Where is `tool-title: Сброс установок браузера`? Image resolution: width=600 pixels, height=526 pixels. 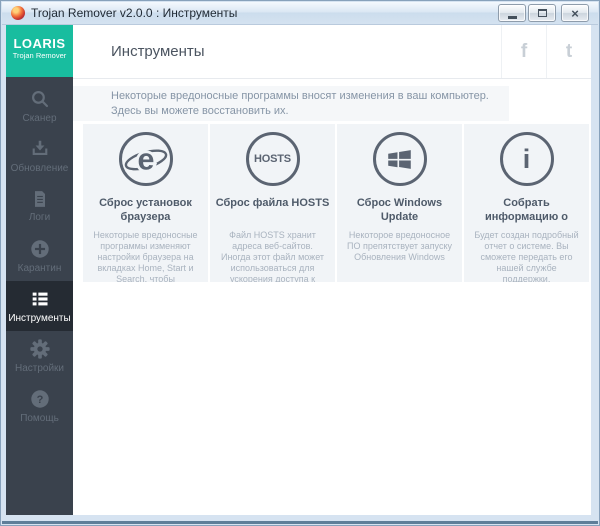 tool-title: Сброс установок браузера is located at coordinates (145, 210).